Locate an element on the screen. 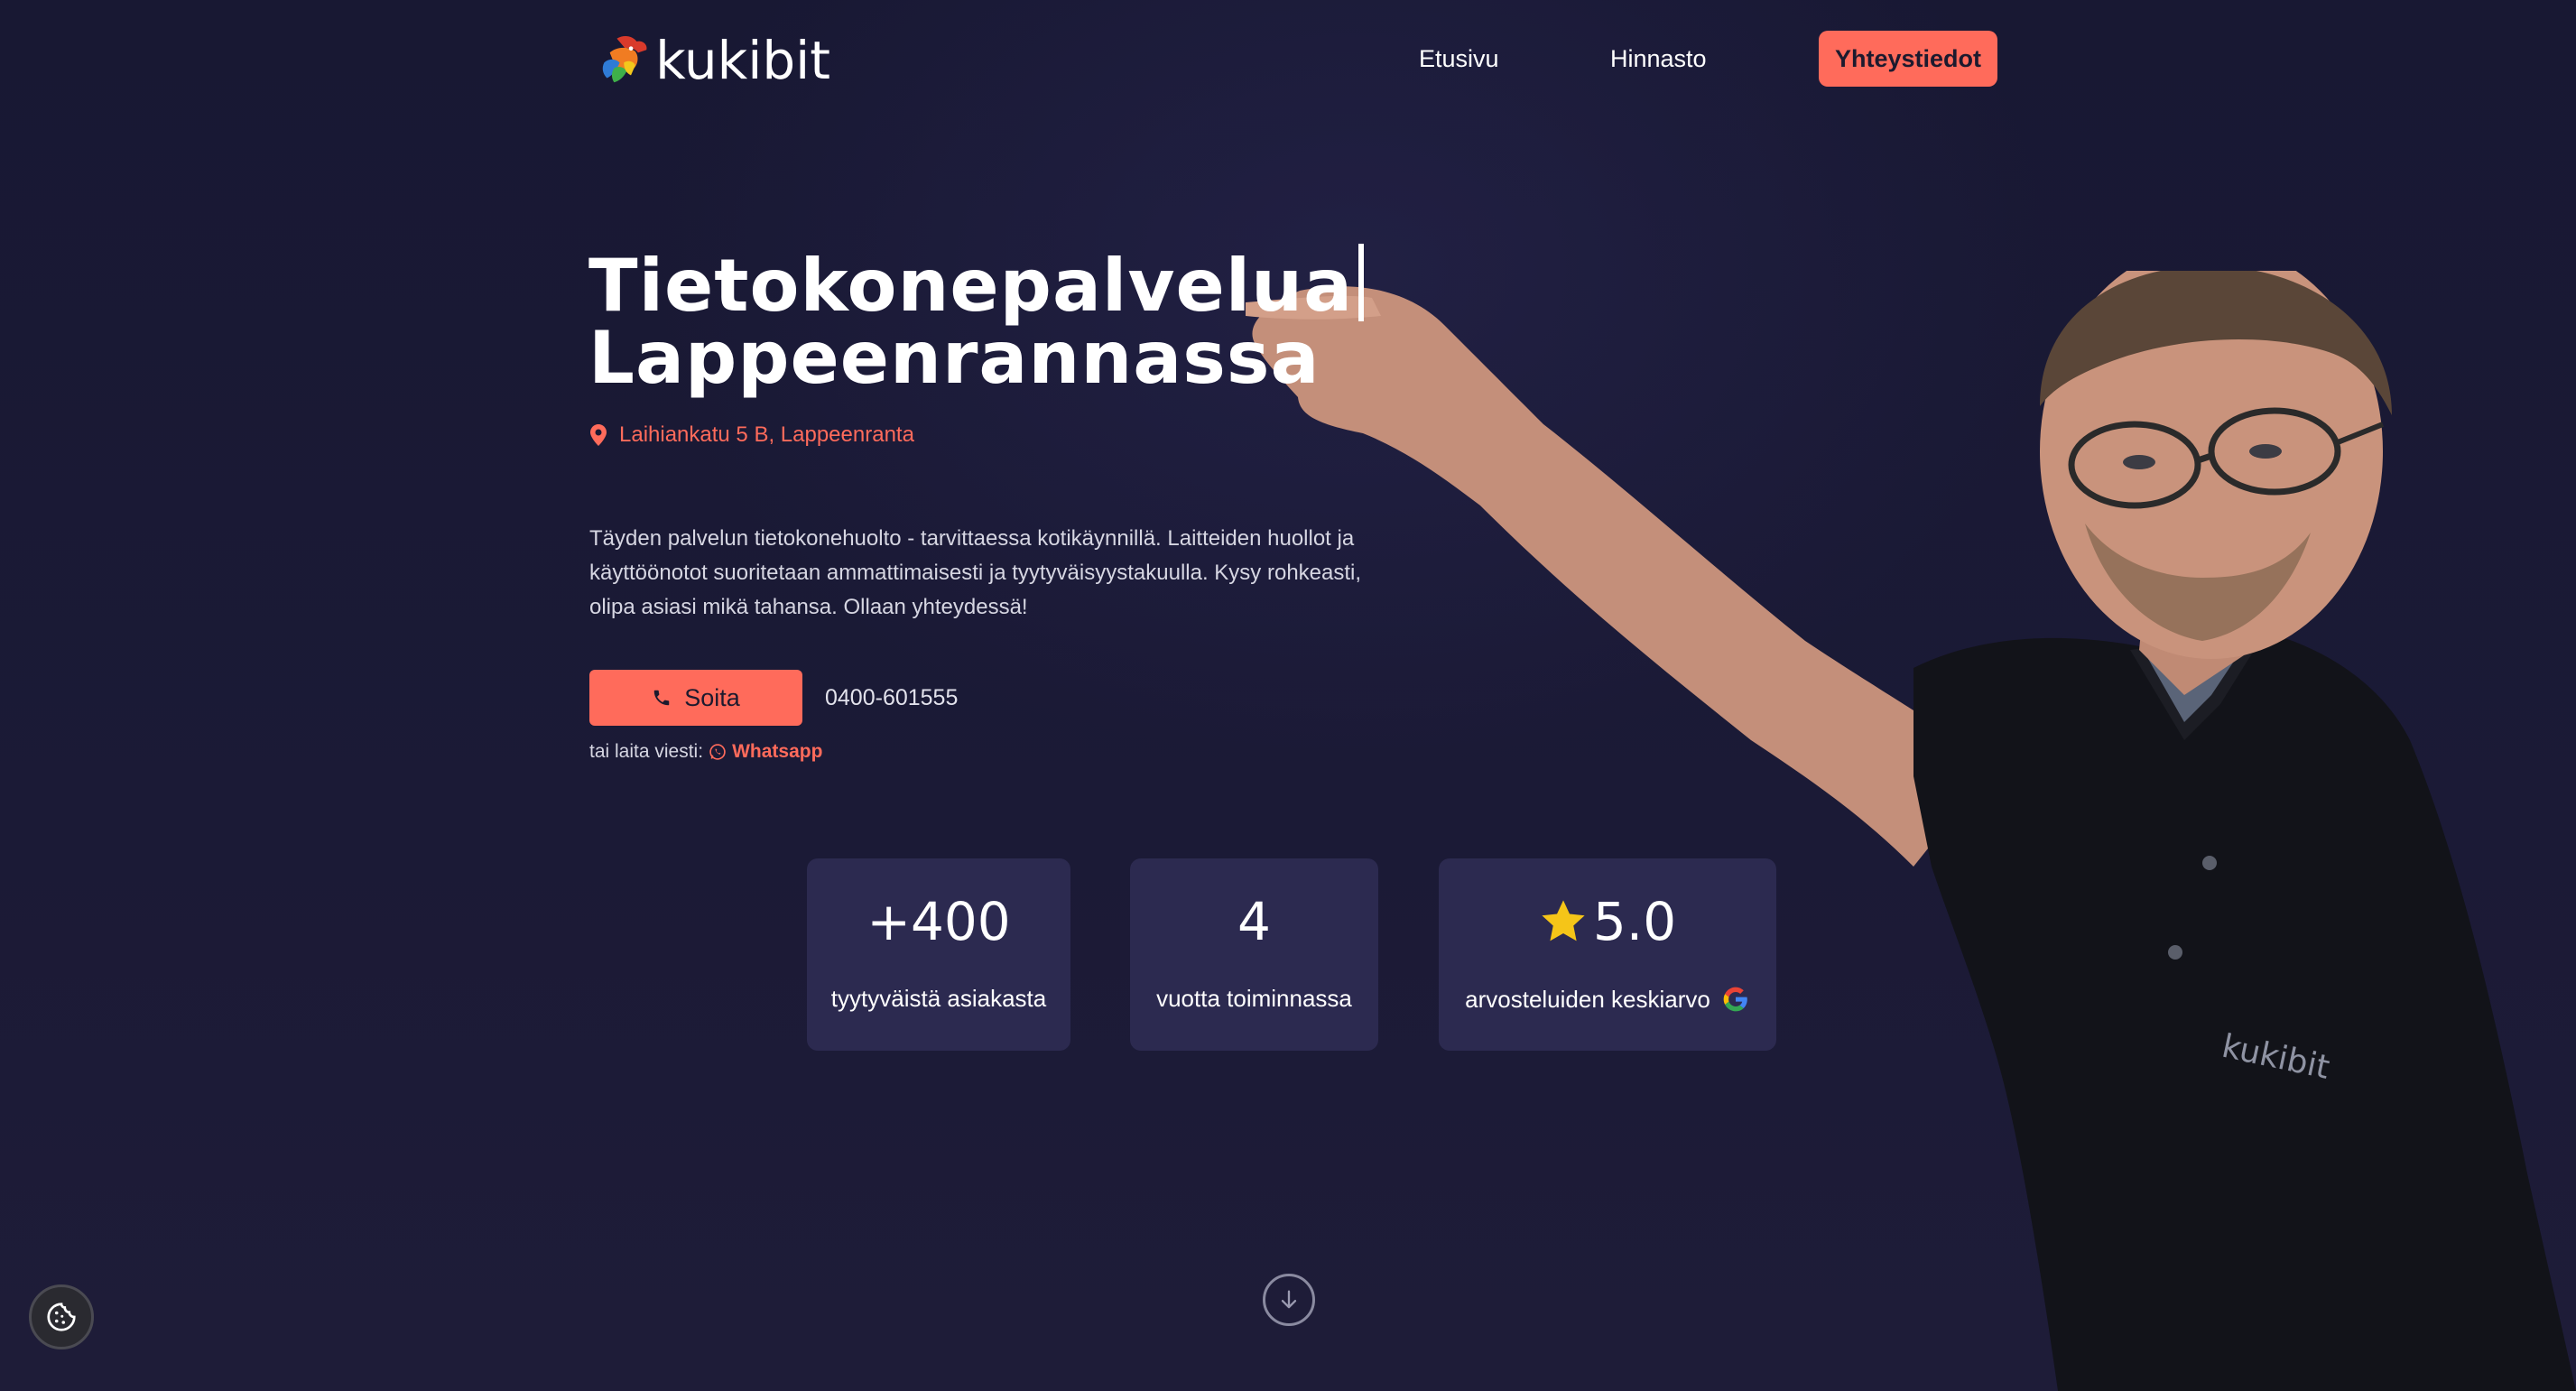  typing-cursor is located at coordinates (1362, 282).